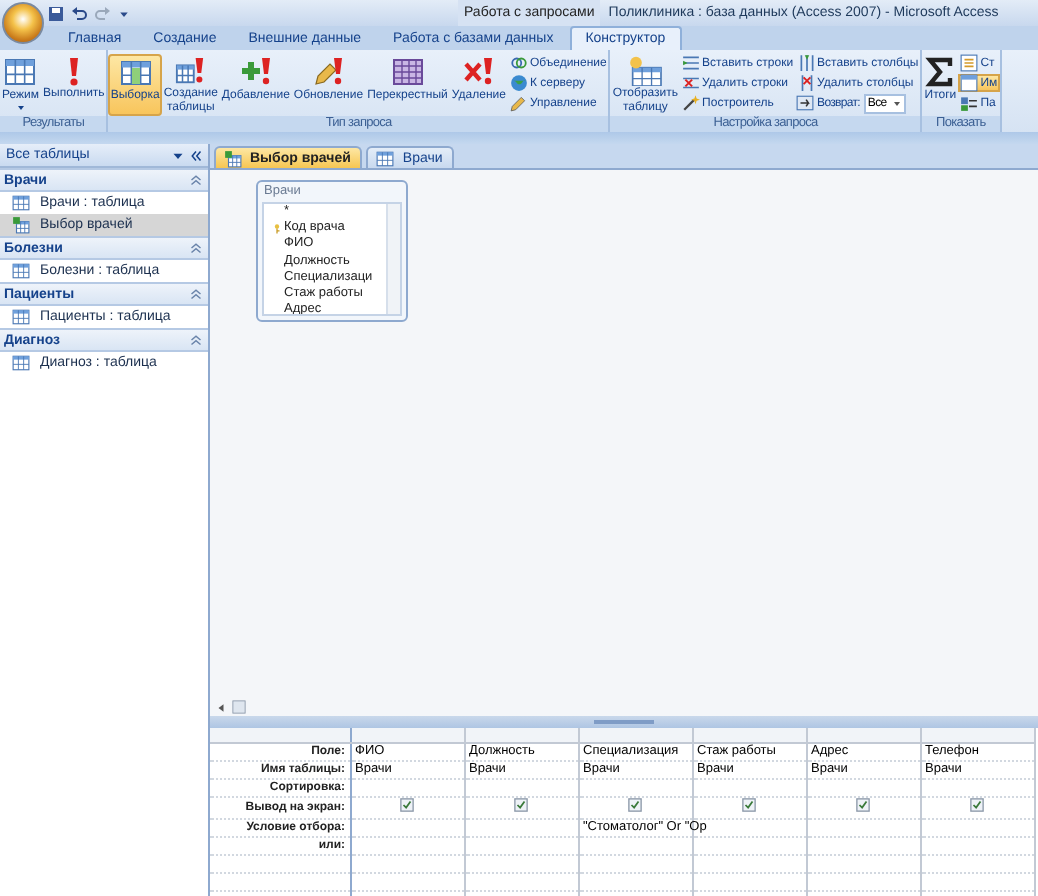 The width and height of the screenshot is (1038, 896). I want to click on save-icon, so click(56, 13).